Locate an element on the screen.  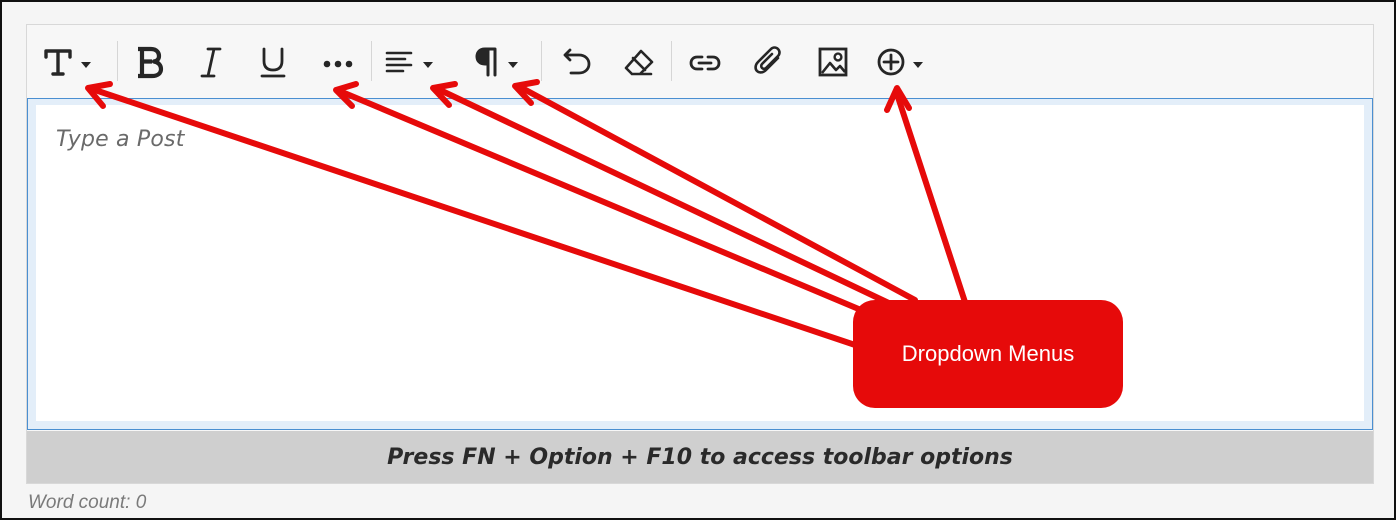
align-dropdown-button is located at coordinates (412, 62).